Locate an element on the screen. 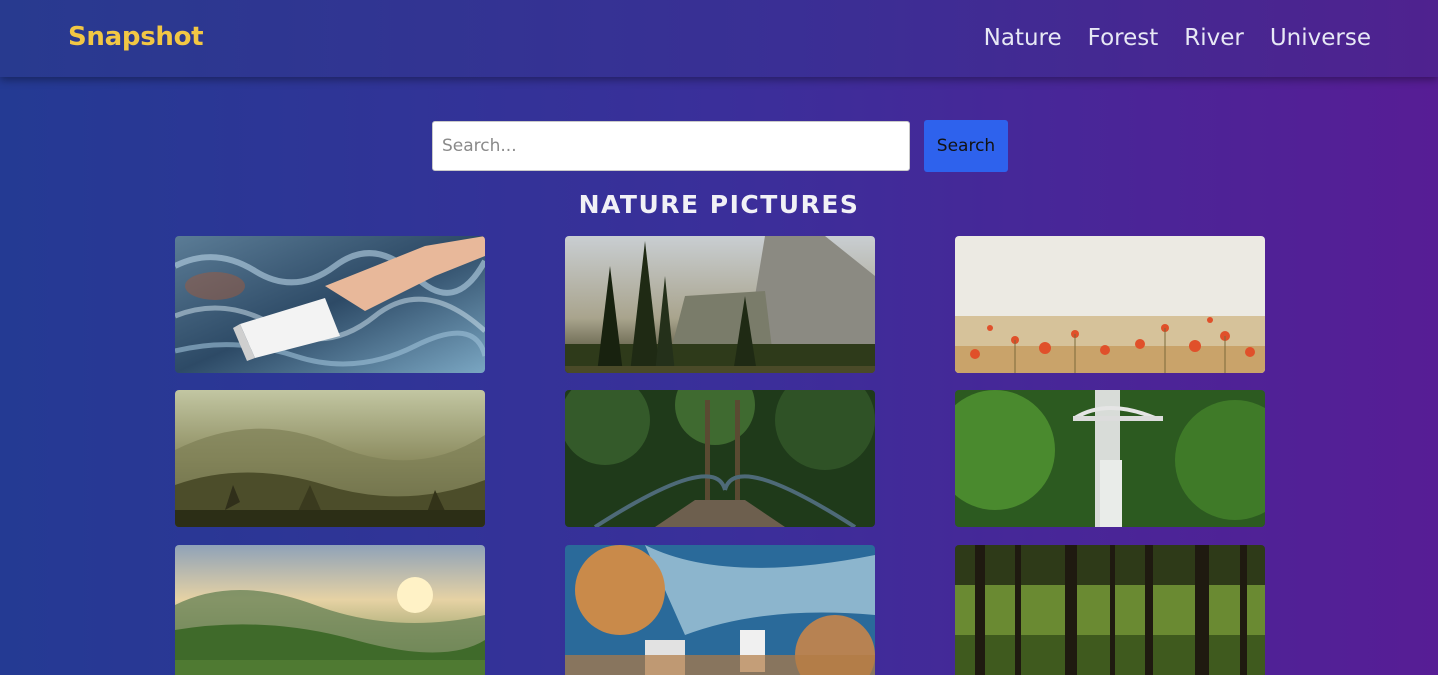 This screenshot has width=1438, height=675. poppy-field-image is located at coordinates (1110, 304).